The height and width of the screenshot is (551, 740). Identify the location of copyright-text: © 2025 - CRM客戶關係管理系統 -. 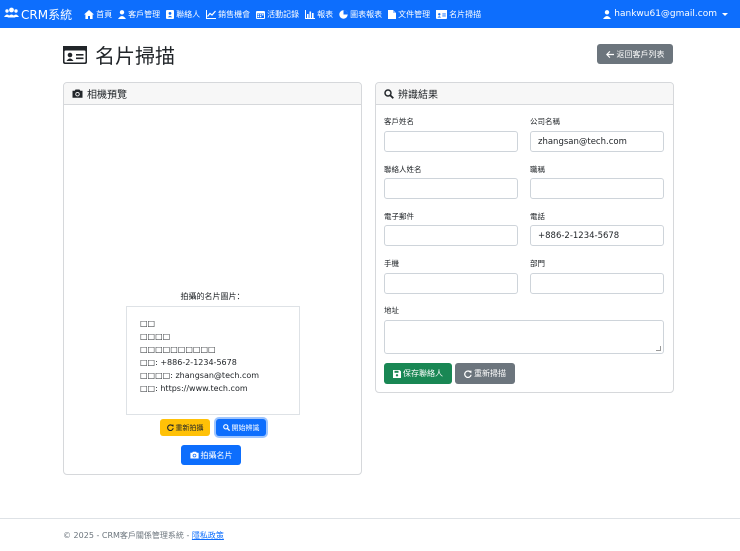
(127, 535).